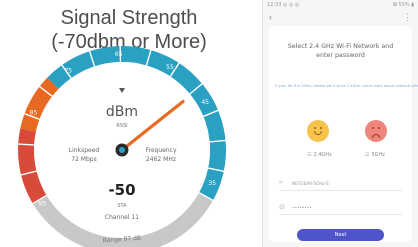 This screenshot has width=418, height=247. I want to click on wifi-icon: ≈, so click(281, 182).